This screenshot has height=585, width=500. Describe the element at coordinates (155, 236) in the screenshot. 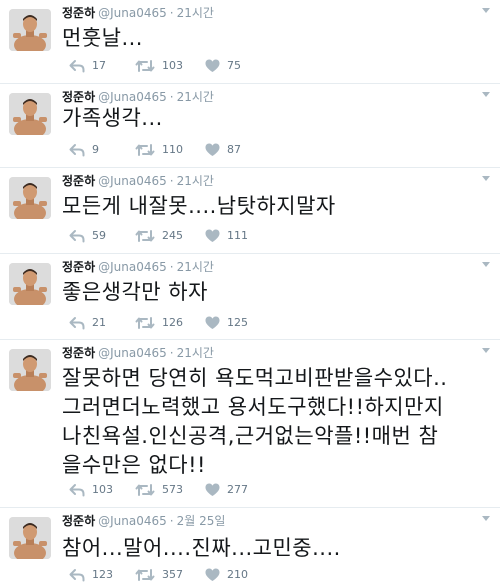

I see `retweet-button: 245` at that location.